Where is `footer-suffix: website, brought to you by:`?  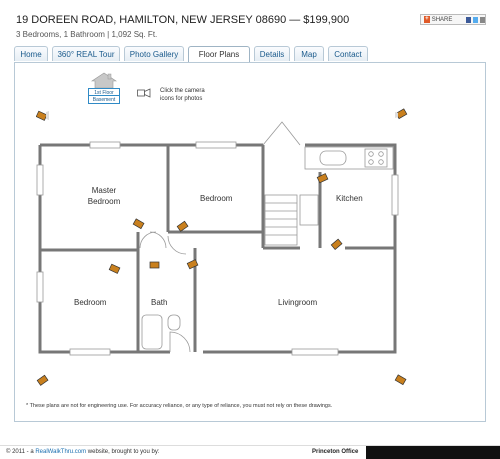
footer-suffix: website, brought to you by: is located at coordinates (123, 452).